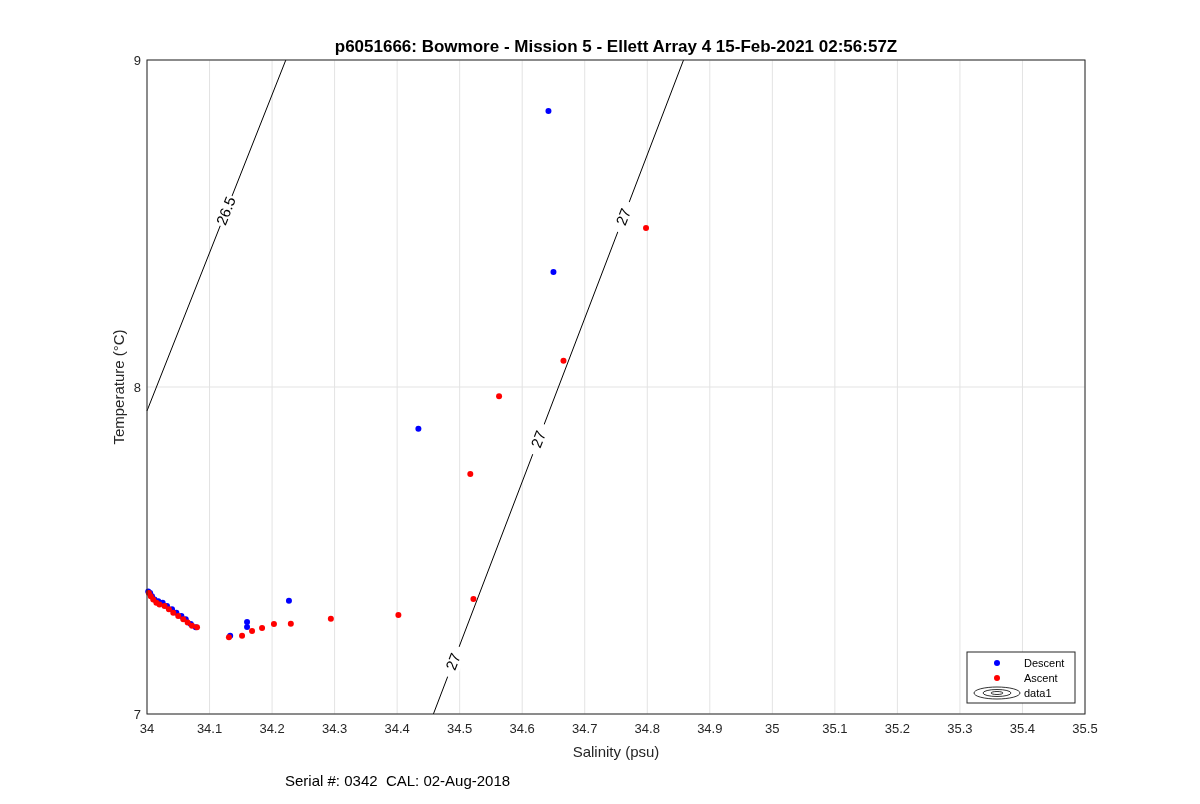 Image resolution: width=1200 pixels, height=804 pixels. Describe the element at coordinates (1038, 693) in the screenshot. I see `legend-label: data1` at that location.